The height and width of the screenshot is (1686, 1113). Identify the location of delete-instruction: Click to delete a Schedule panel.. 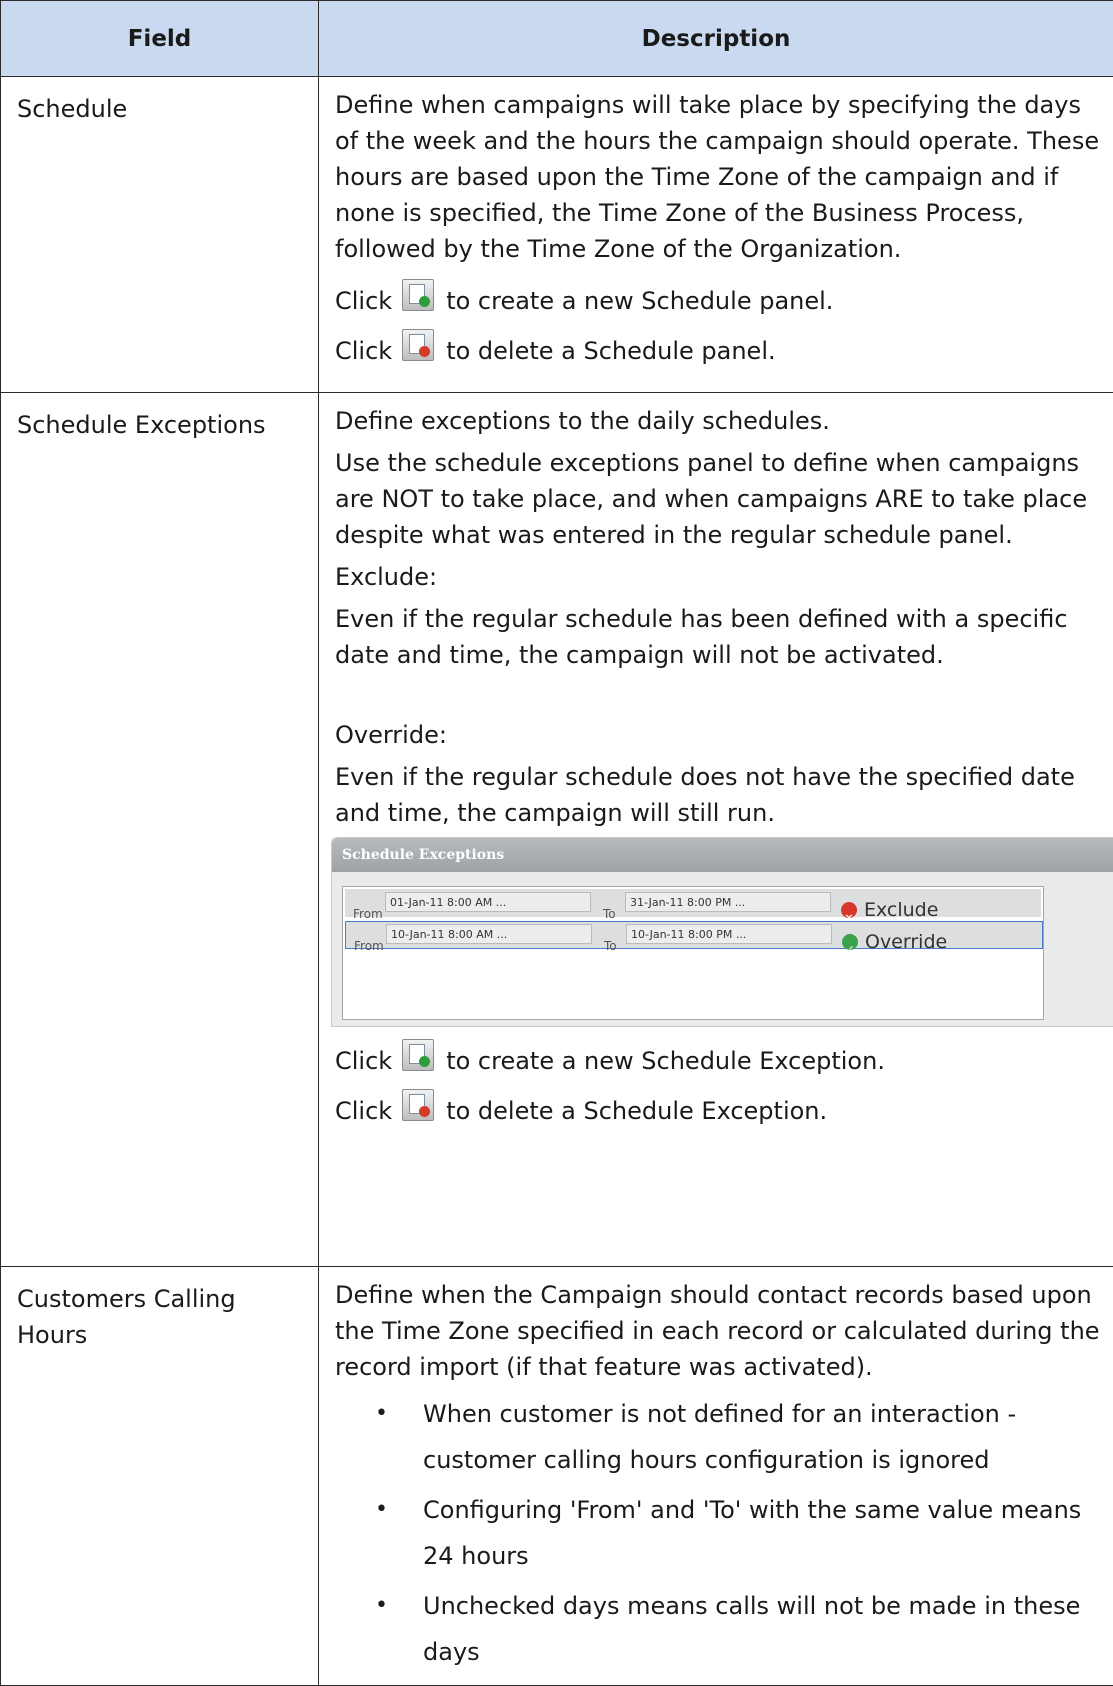
(718, 347).